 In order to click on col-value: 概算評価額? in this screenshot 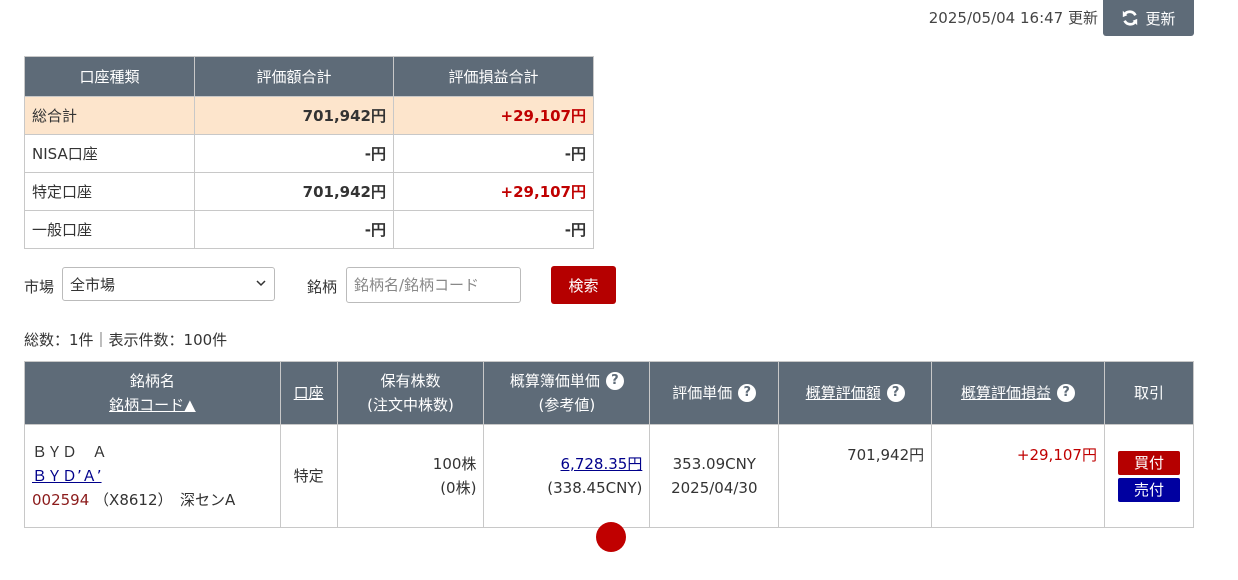, I will do `click(855, 393)`.